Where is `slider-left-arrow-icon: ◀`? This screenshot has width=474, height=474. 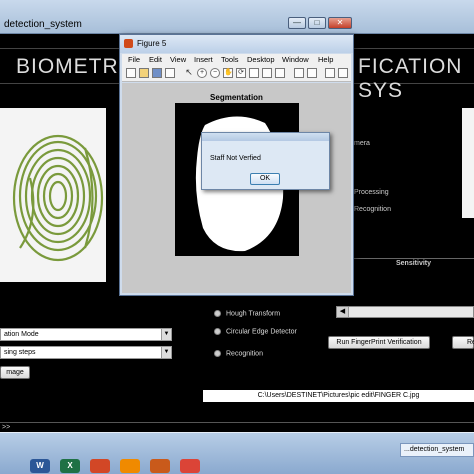 slider-left-arrow-icon: ◀ is located at coordinates (343, 312).